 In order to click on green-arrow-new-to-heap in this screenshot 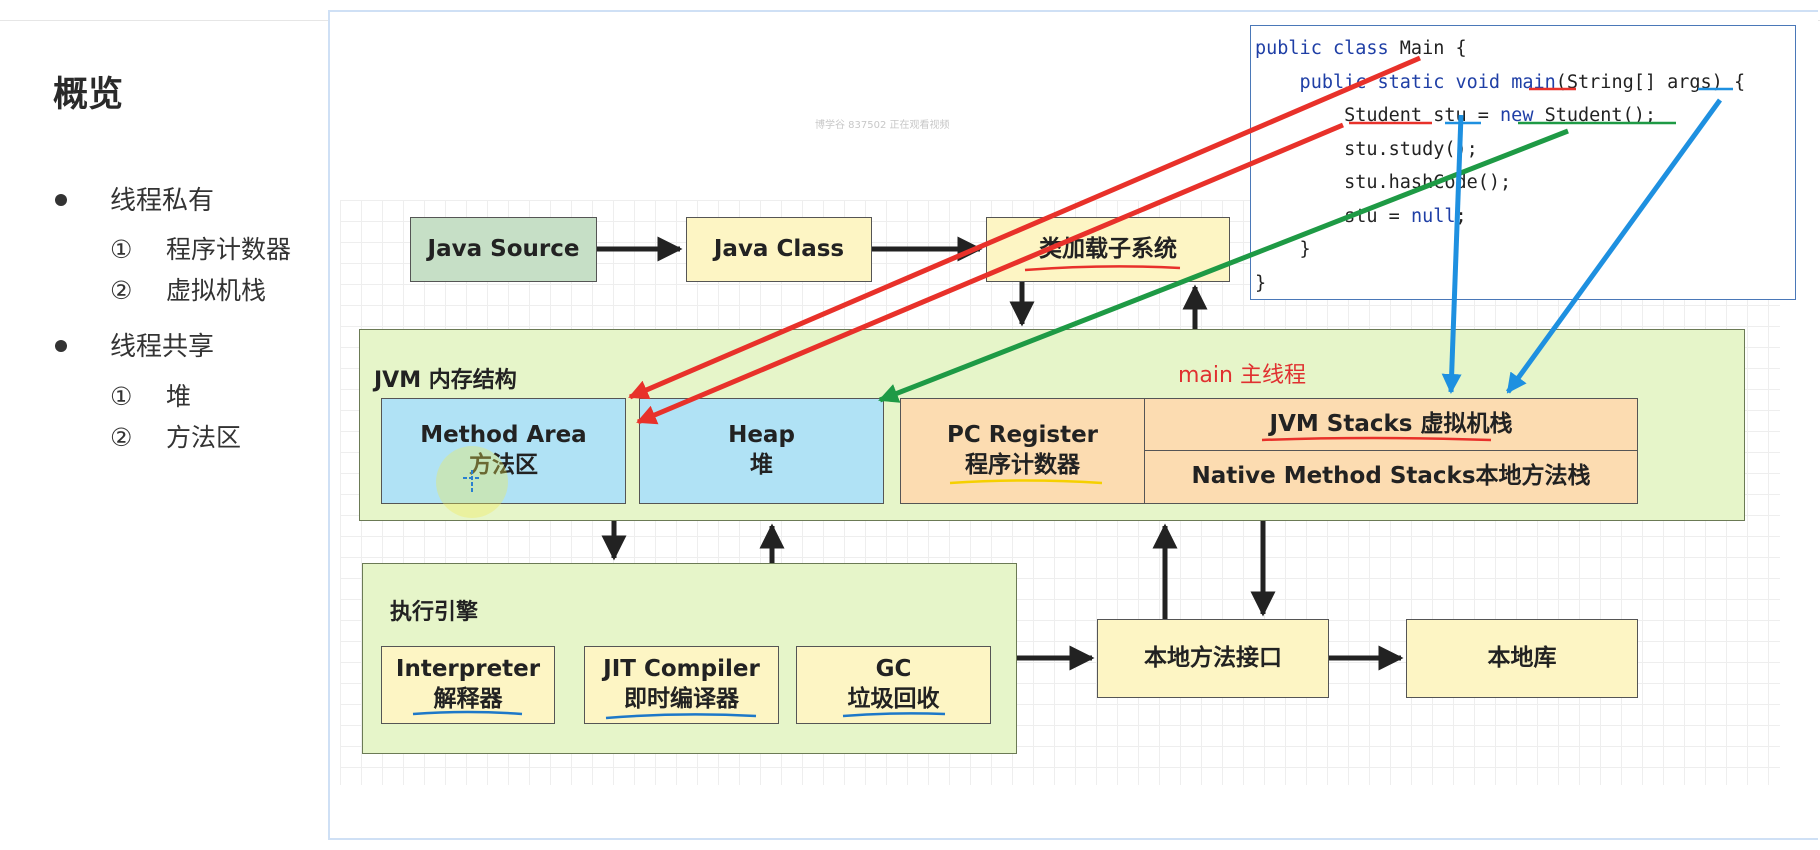, I will do `click(1223, 265)`.